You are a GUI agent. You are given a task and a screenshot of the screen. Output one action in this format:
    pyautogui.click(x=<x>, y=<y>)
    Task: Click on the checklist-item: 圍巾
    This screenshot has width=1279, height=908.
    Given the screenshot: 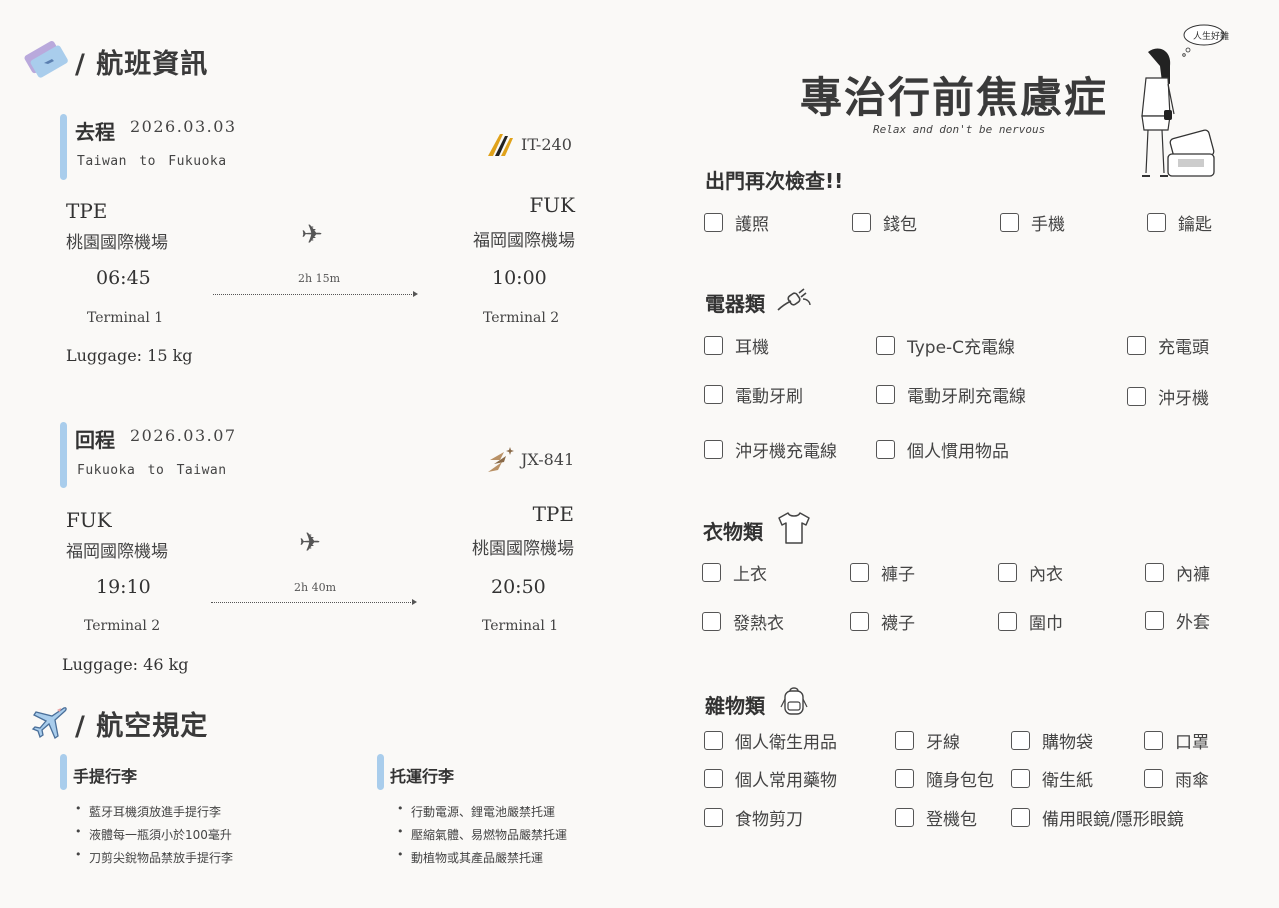 What is the action you would take?
    pyautogui.click(x=1030, y=621)
    